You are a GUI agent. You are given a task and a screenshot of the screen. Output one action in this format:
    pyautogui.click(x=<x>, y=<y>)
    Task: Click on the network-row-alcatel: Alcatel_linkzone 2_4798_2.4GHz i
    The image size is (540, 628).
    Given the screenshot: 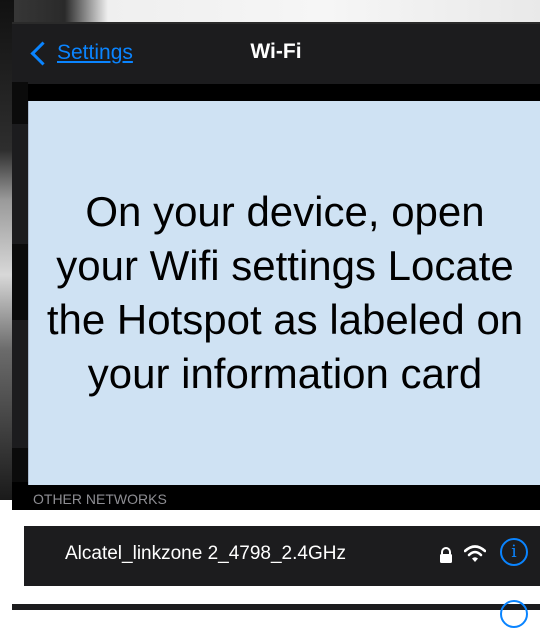 What is the action you would take?
    pyautogui.click(x=282, y=556)
    